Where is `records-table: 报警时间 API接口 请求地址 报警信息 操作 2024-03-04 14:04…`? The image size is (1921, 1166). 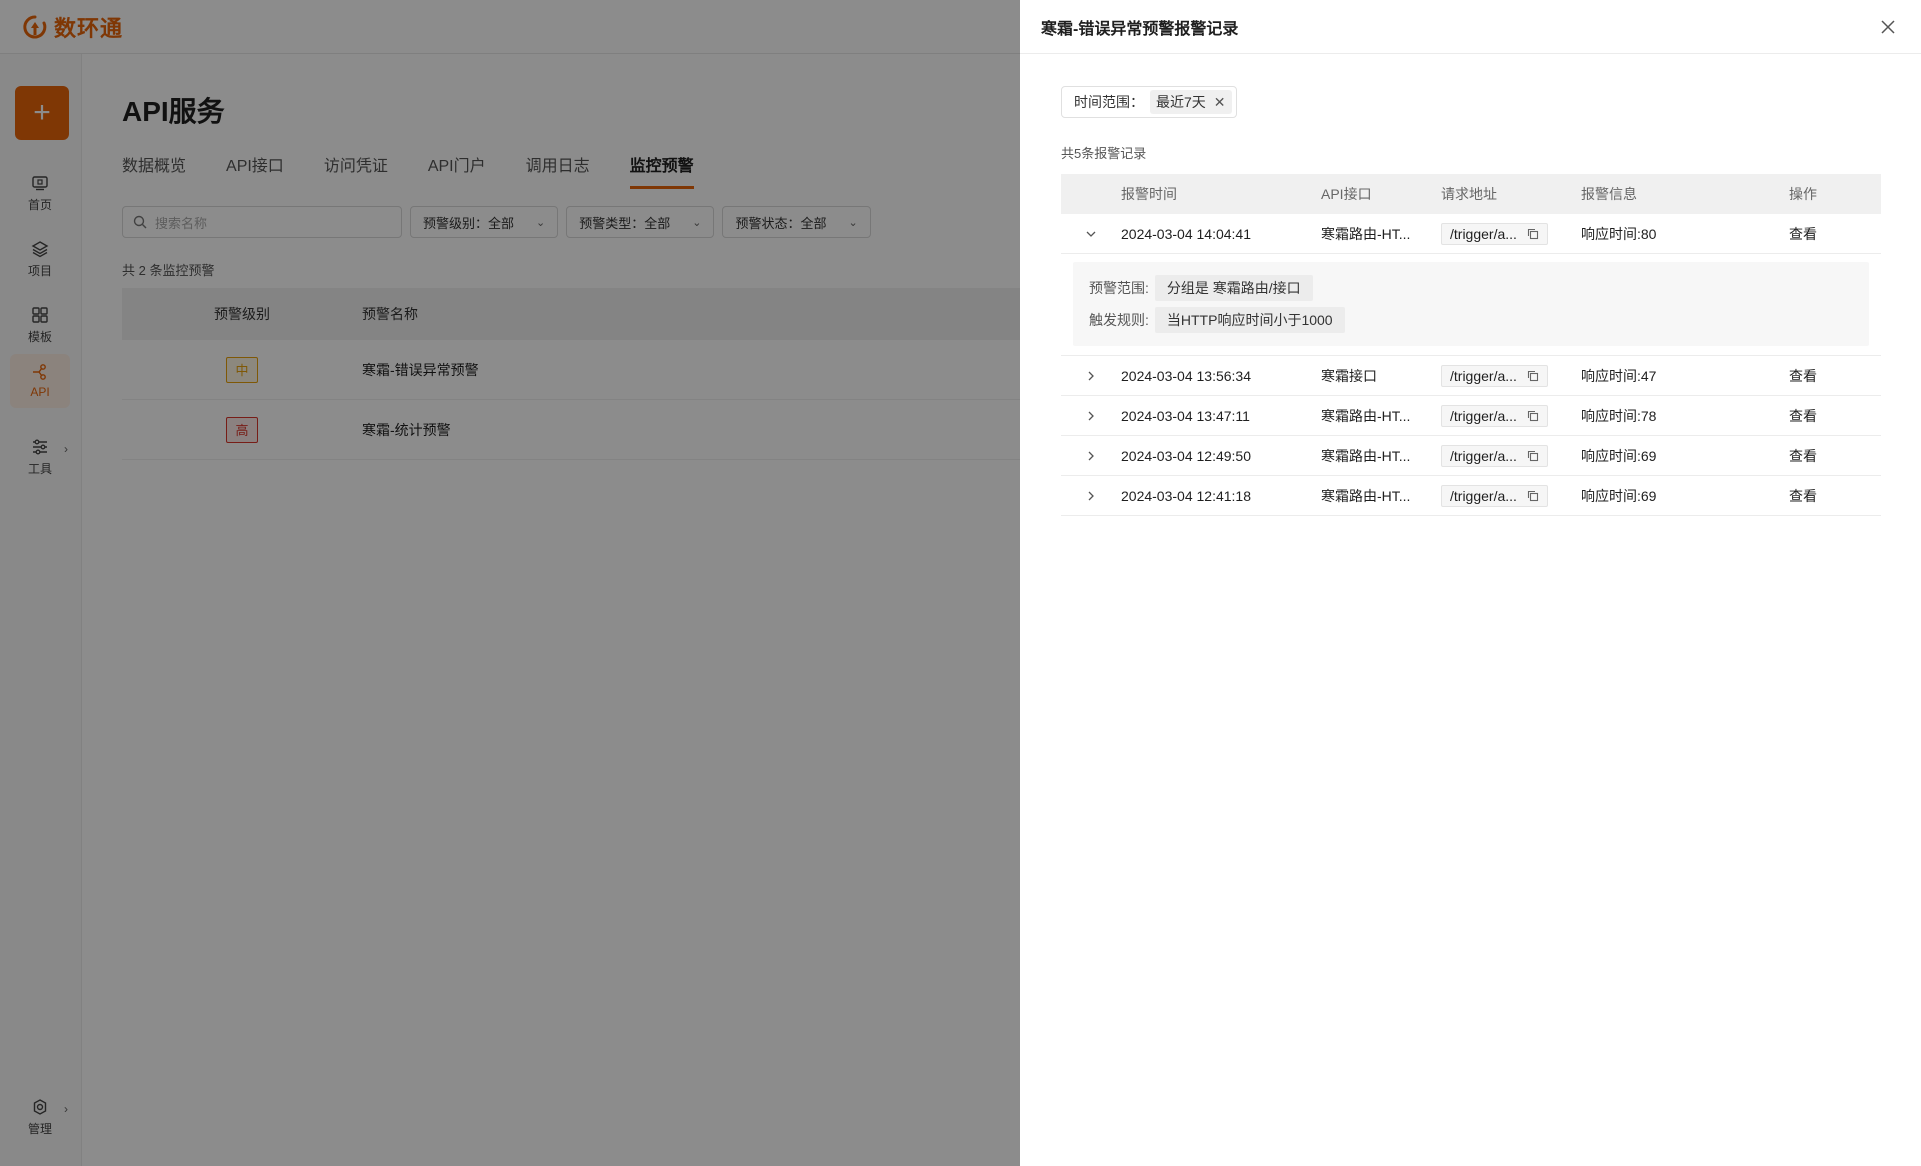
records-table: 报警时间 API接口 请求地址 报警信息 操作 2024-03-04 14:04… is located at coordinates (1471, 345).